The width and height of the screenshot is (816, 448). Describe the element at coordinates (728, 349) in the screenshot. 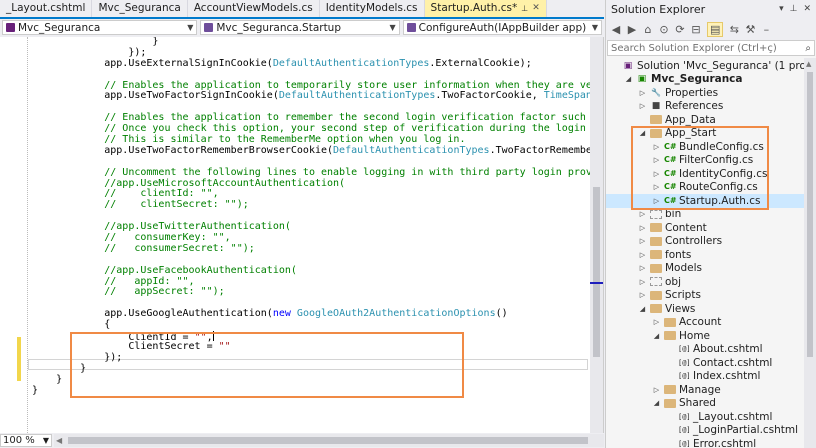

I see `tree-node-label: About.cshtml` at that location.